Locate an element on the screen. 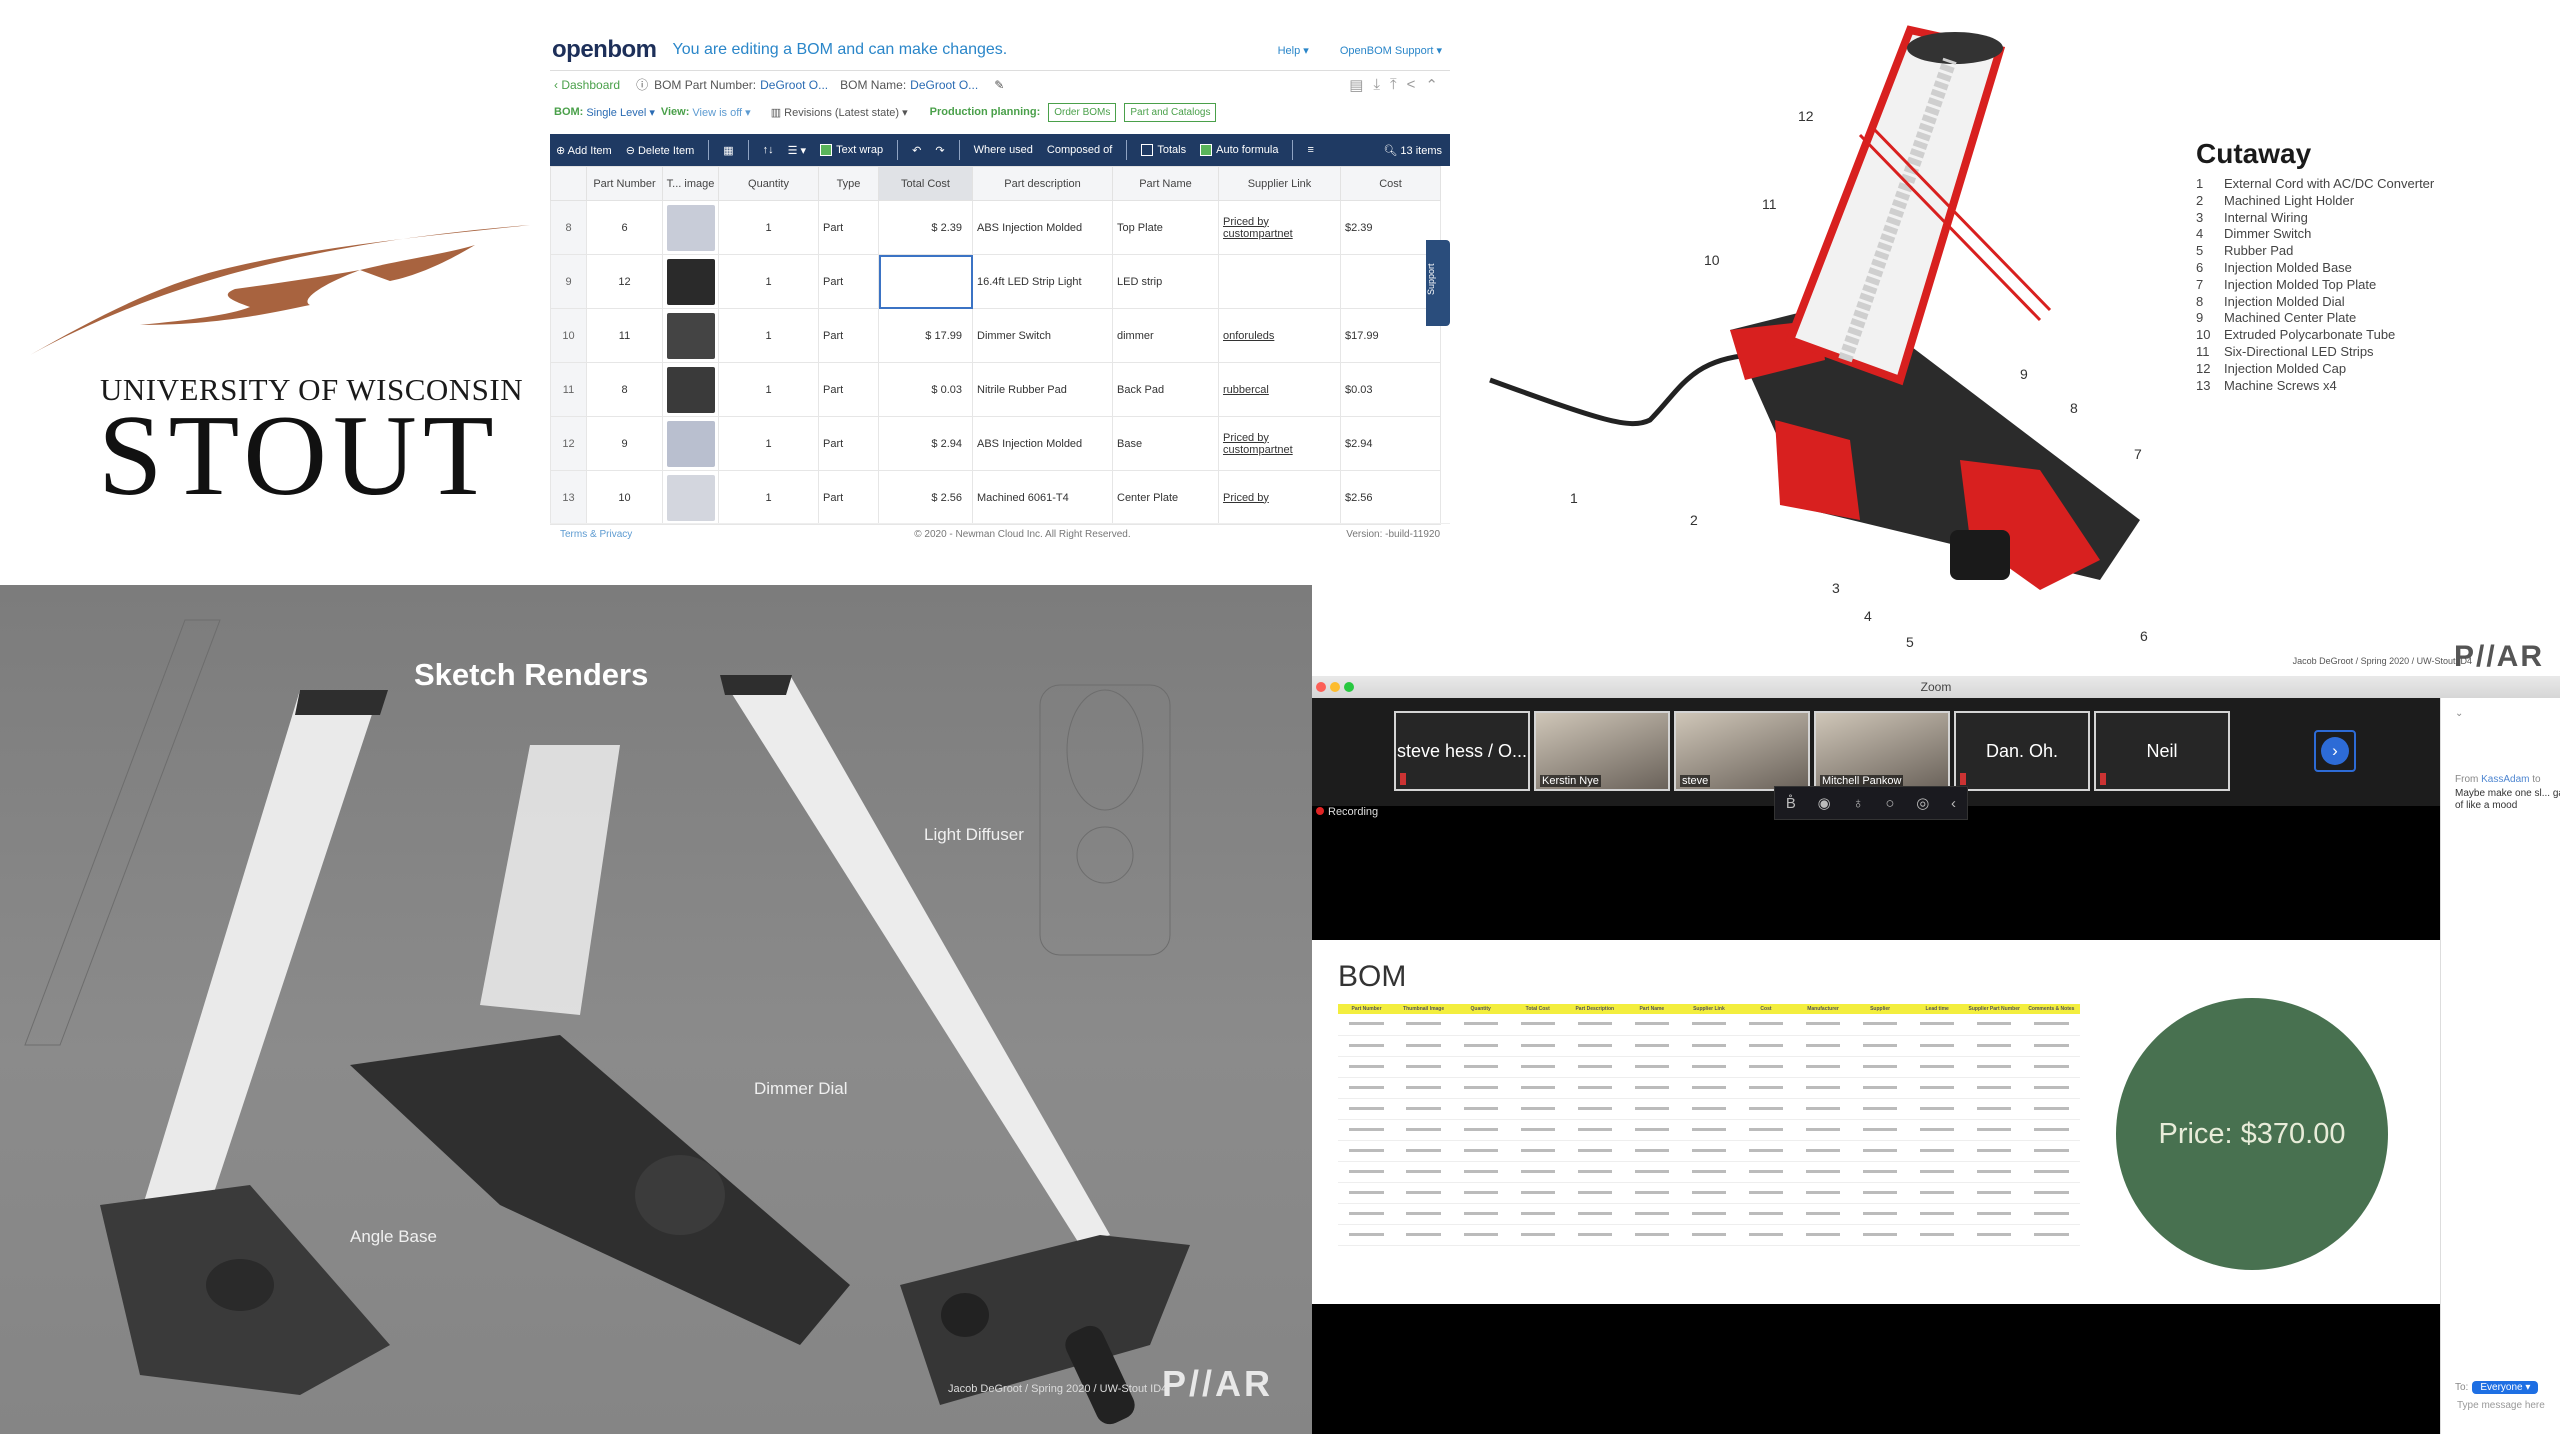 This screenshot has width=2560, height=1434. view-dropdown: View is off ▾ is located at coordinates (721, 112).